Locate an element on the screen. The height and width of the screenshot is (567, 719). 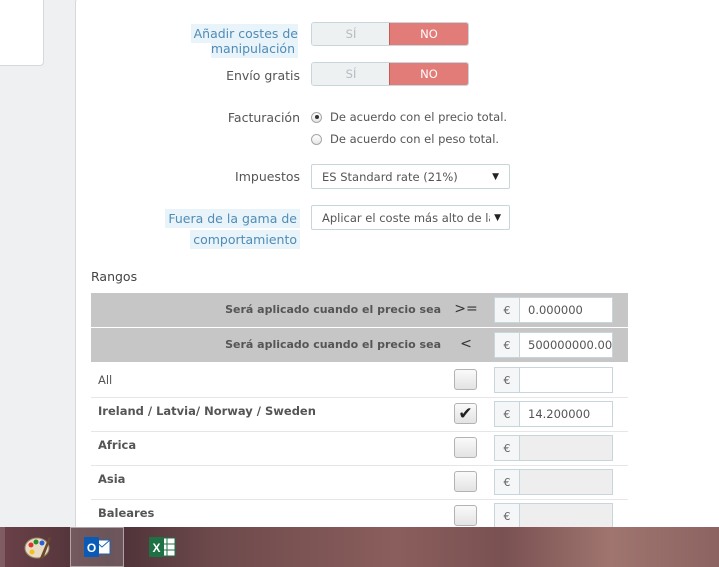
range-upper-input: 500000000.000000 is located at coordinates (566, 345).